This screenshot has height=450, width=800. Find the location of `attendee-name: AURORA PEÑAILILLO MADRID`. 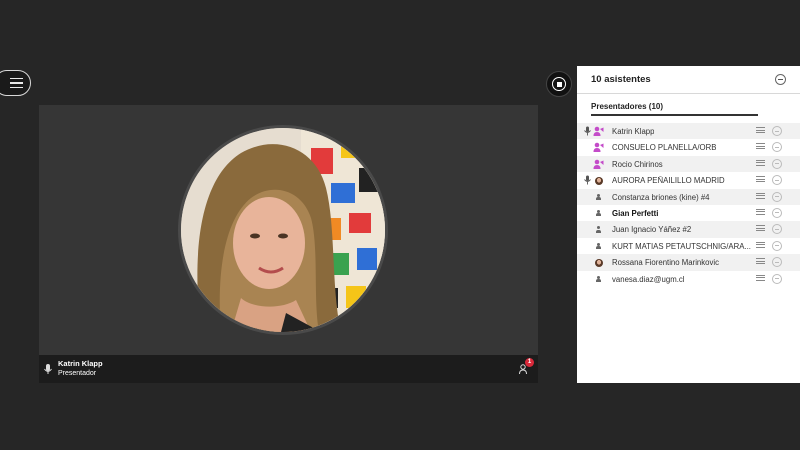

attendee-name: AURORA PEÑAILILLO MADRID is located at coordinates (668, 181).